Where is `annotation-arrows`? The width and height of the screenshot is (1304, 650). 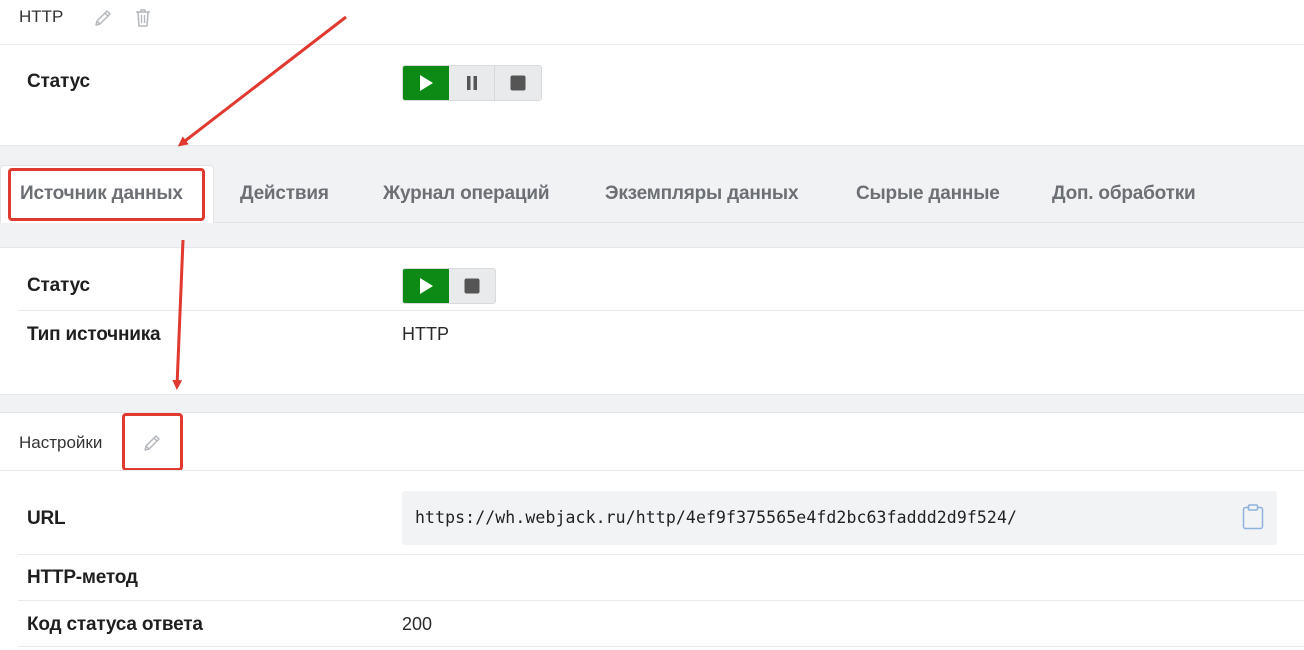 annotation-arrows is located at coordinates (259, 202).